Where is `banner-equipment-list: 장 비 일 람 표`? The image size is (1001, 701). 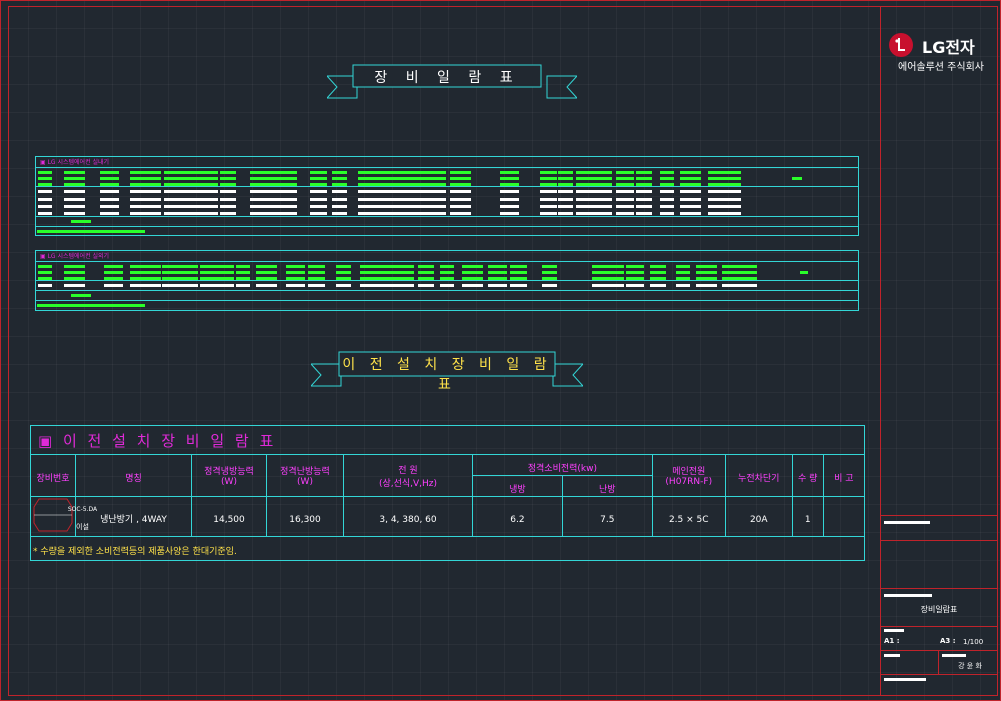 banner-equipment-list: 장 비 일 람 표 is located at coordinates (447, 78).